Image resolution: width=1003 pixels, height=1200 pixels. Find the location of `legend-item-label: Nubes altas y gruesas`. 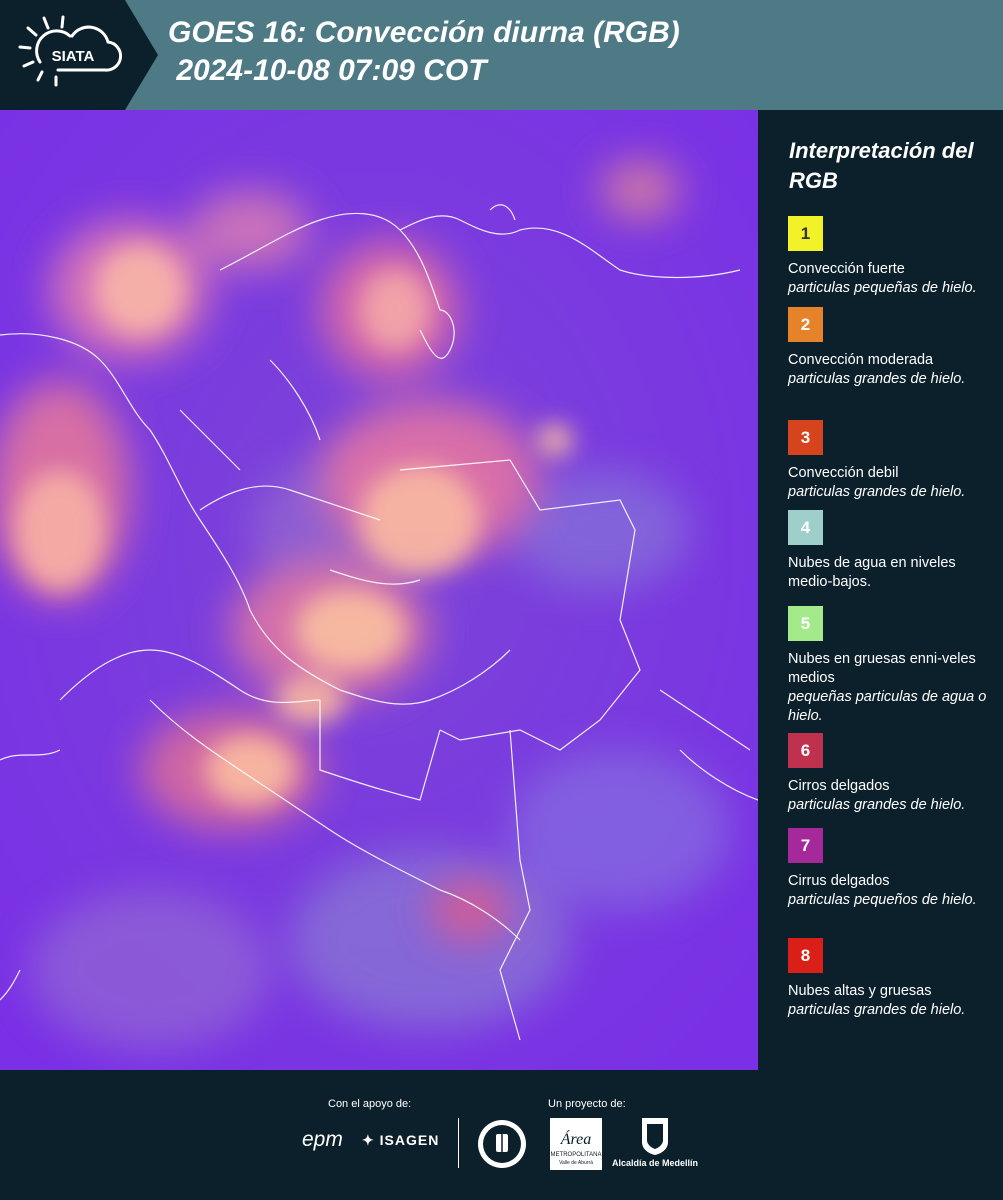

legend-item-label: Nubes altas y gruesas is located at coordinates (860, 991).